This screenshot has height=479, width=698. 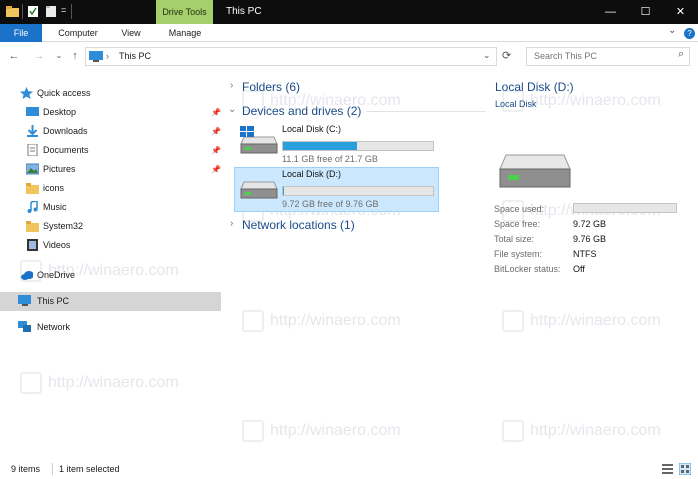 I want to click on download-icon, so click(x=32, y=131).